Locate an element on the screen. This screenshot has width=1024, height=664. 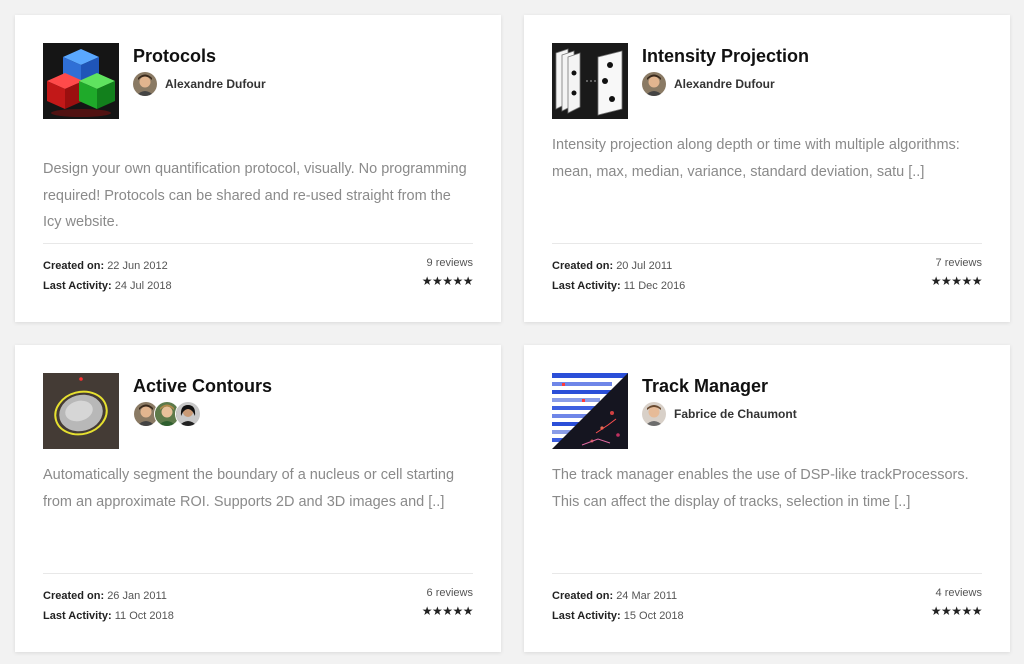
created-date: 22 Jun 2012 is located at coordinates (137, 266).